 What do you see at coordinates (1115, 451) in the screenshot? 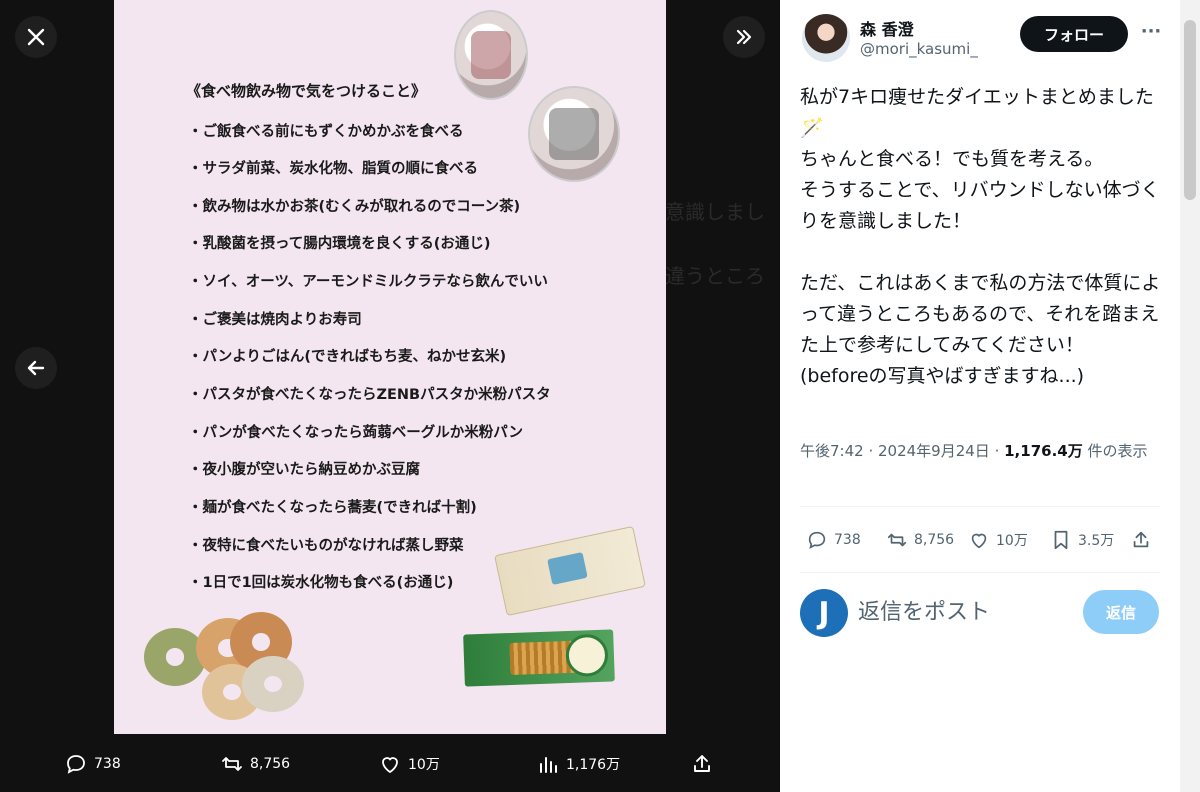
I see `views-suffix: 件の表示` at bounding box center [1115, 451].